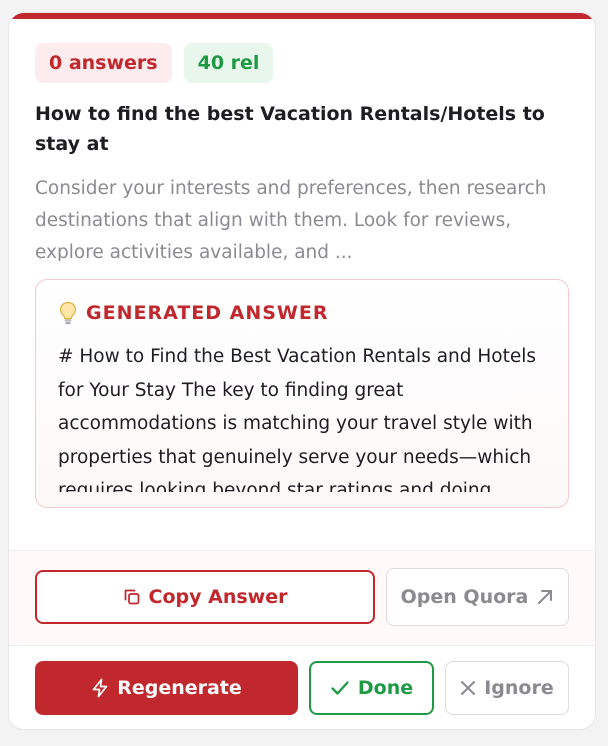  What do you see at coordinates (228, 63) in the screenshot?
I see `relevance-badge: 40 rel` at bounding box center [228, 63].